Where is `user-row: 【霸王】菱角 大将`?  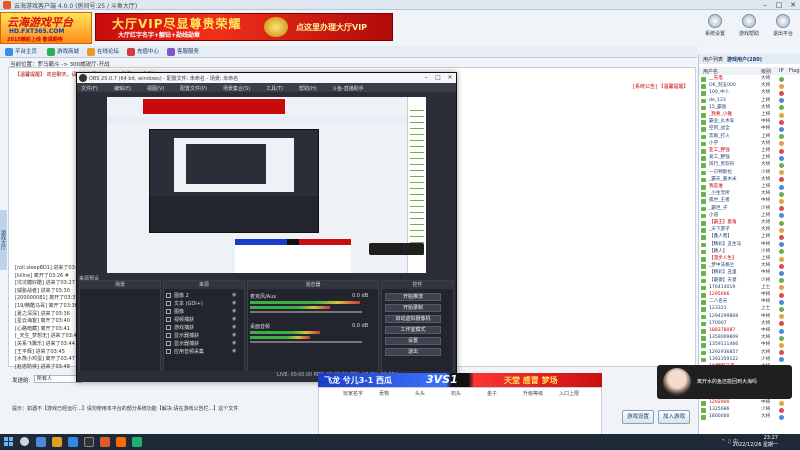
user-row: 【霸王】菱角 大将 is located at coordinates (749, 223).